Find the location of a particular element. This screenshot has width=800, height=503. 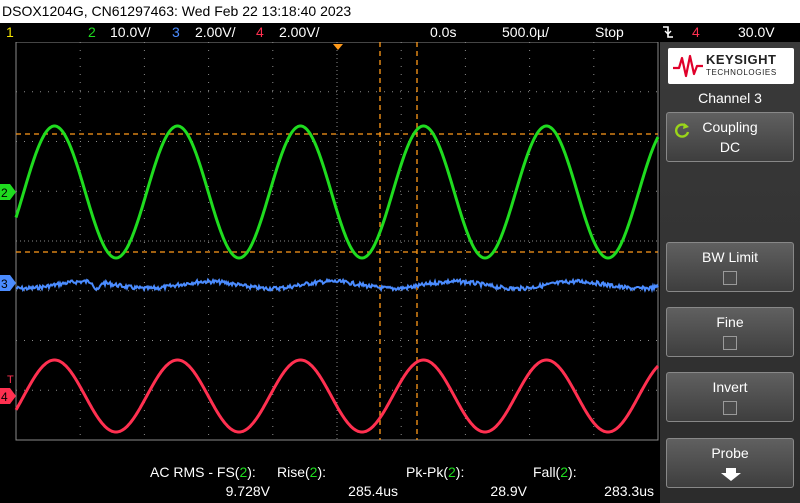

fine-softkey: Fine is located at coordinates (730, 332).